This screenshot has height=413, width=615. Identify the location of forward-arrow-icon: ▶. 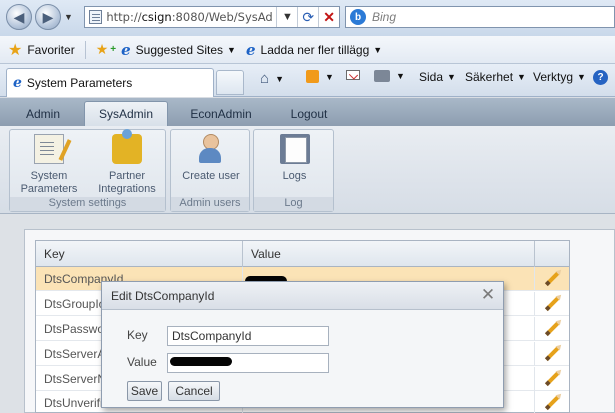
(48, 16).